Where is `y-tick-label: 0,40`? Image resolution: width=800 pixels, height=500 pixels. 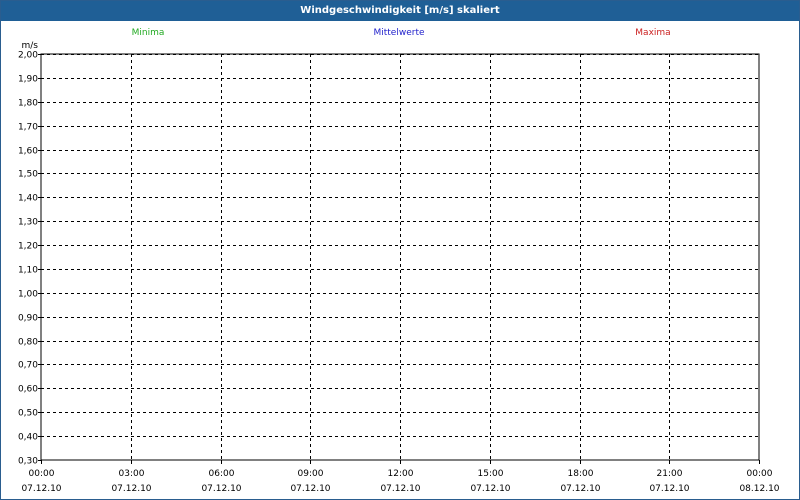 y-tick-label: 0,40 is located at coordinates (28, 438).